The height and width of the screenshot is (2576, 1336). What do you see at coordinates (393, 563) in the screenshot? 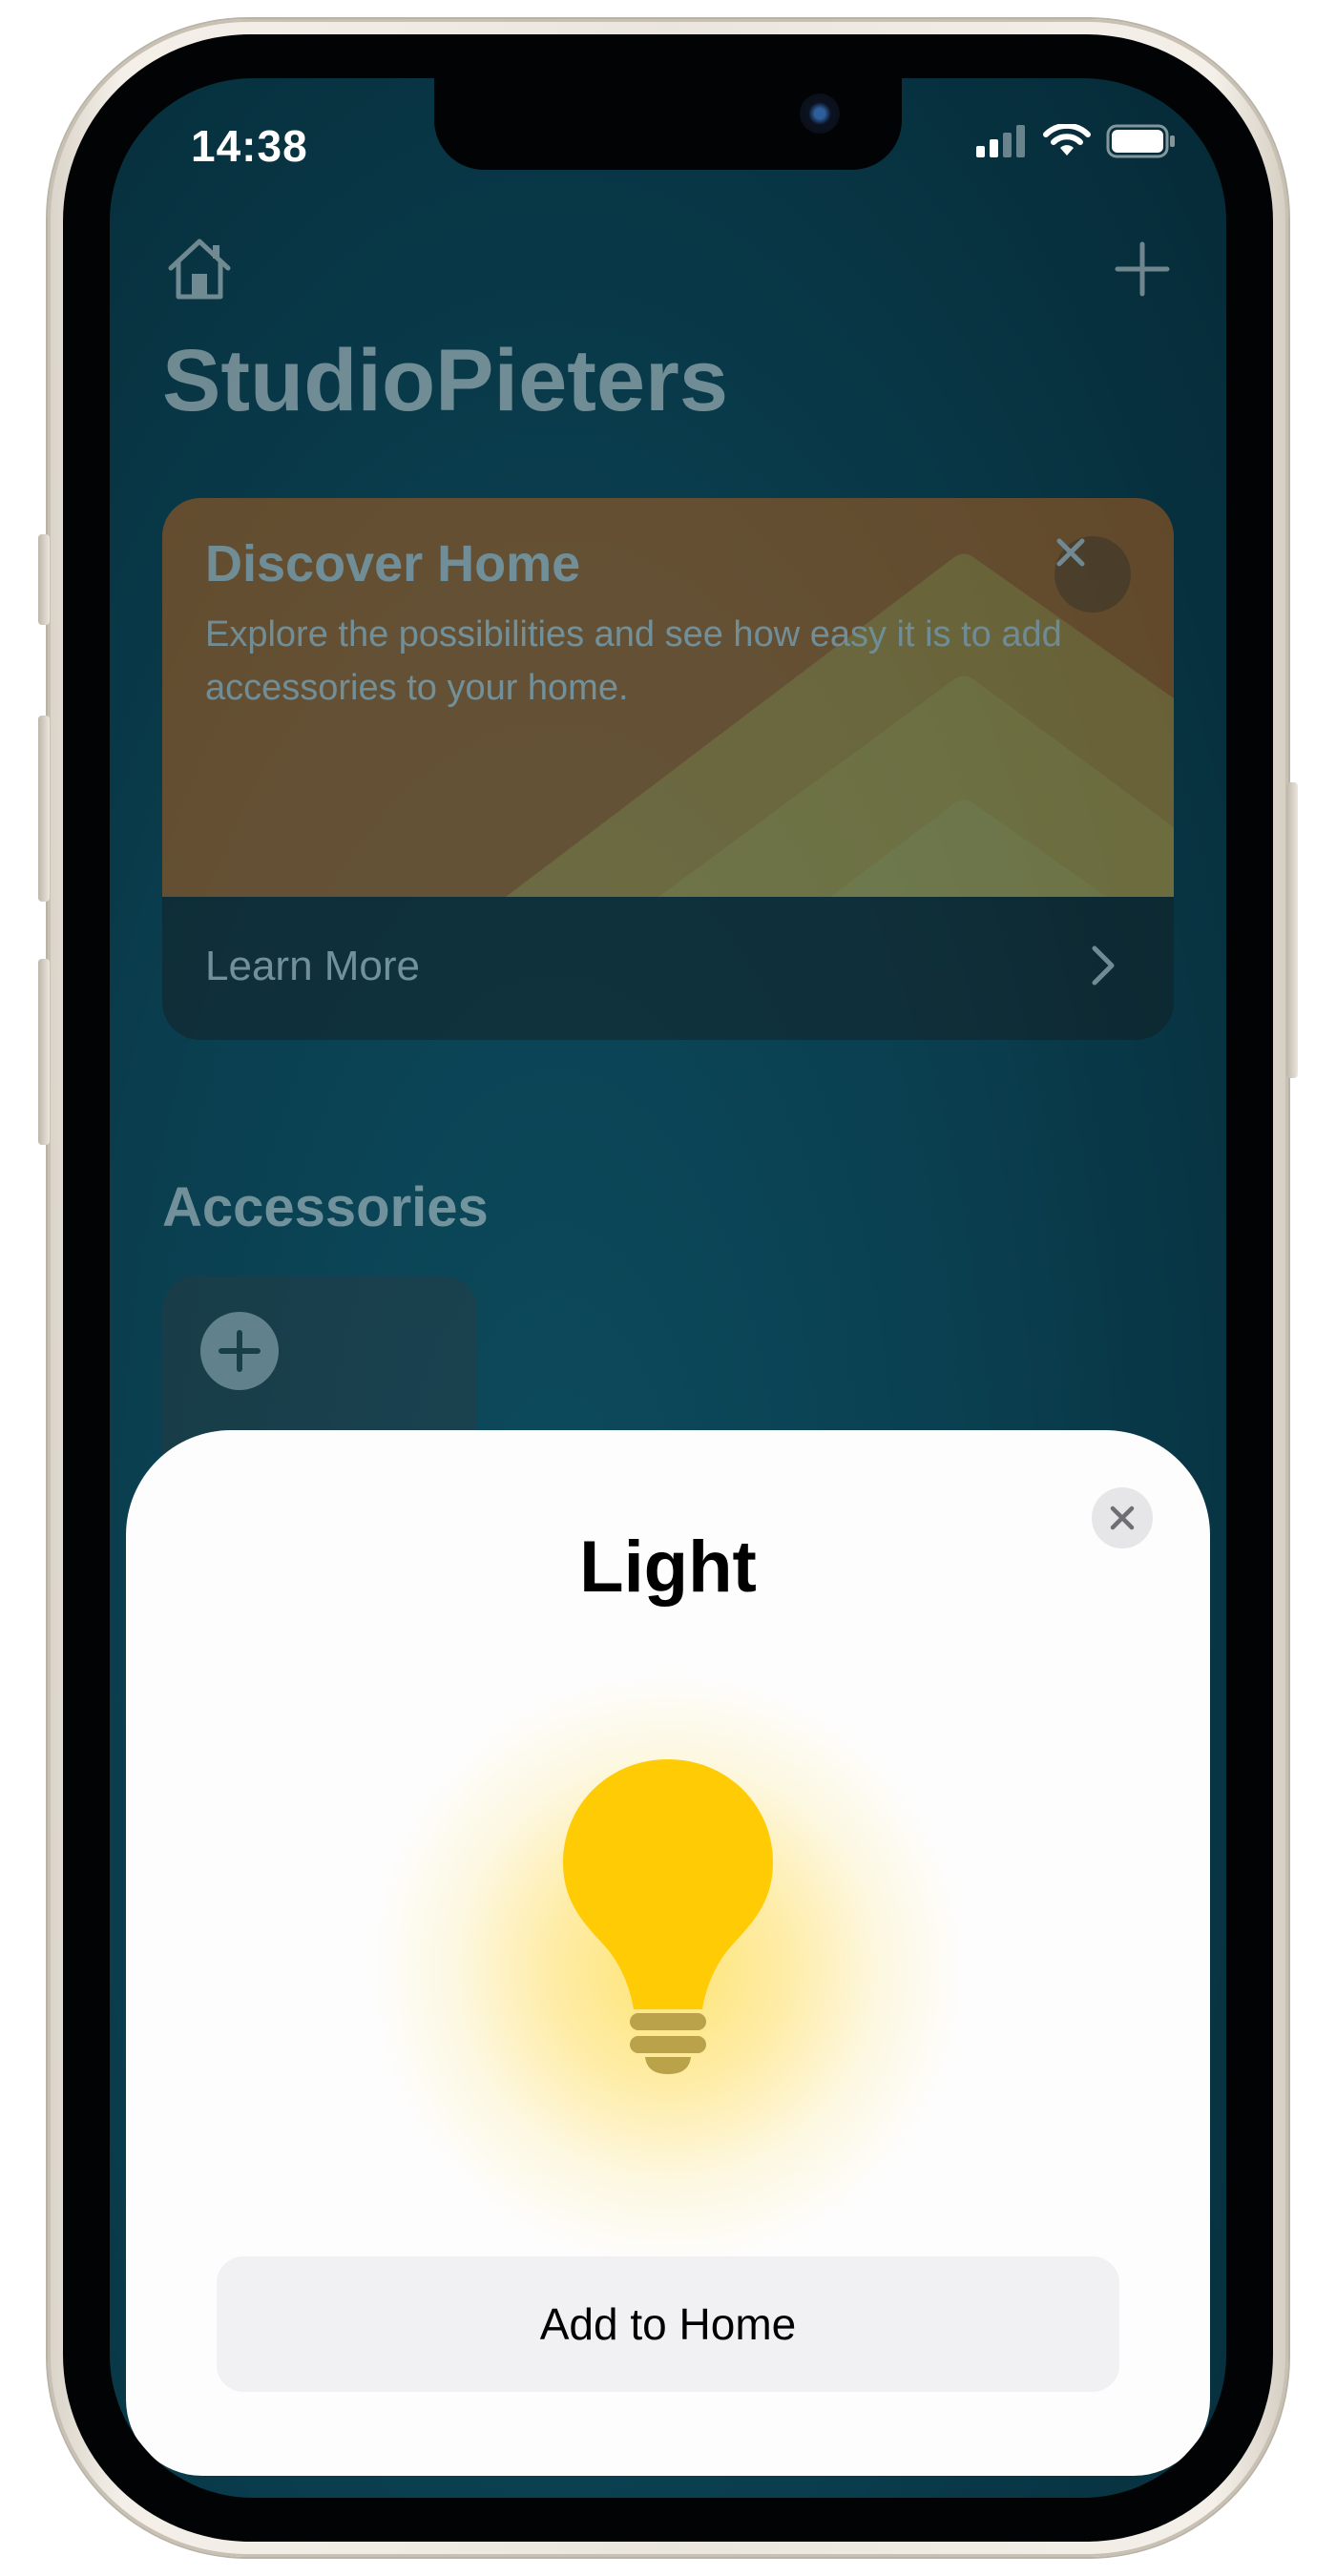
I see `discover-title: Discover Home` at bounding box center [393, 563].